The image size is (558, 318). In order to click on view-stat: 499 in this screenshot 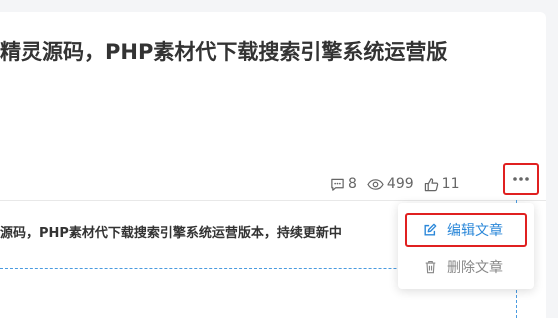, I will do `click(390, 184)`.